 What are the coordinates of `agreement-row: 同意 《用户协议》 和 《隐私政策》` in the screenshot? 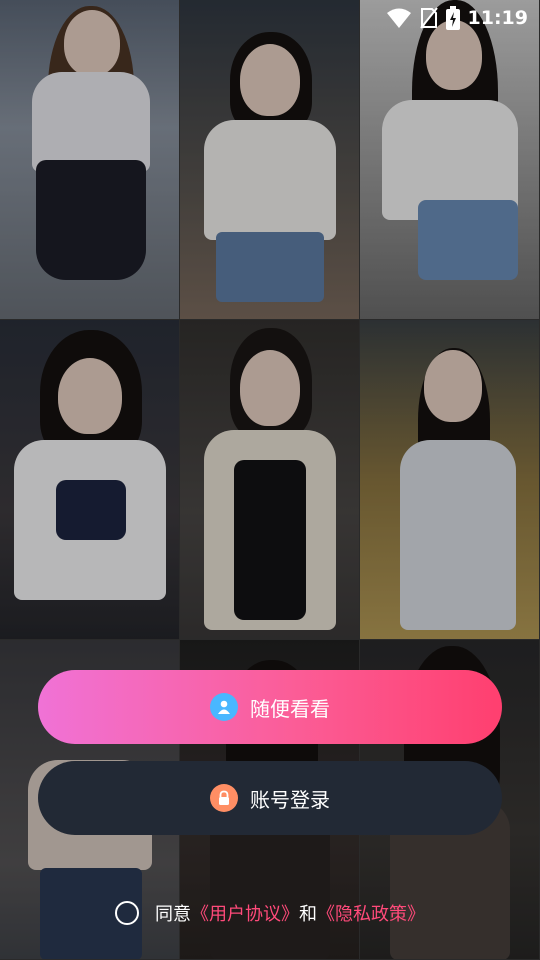 It's located at (270, 913).